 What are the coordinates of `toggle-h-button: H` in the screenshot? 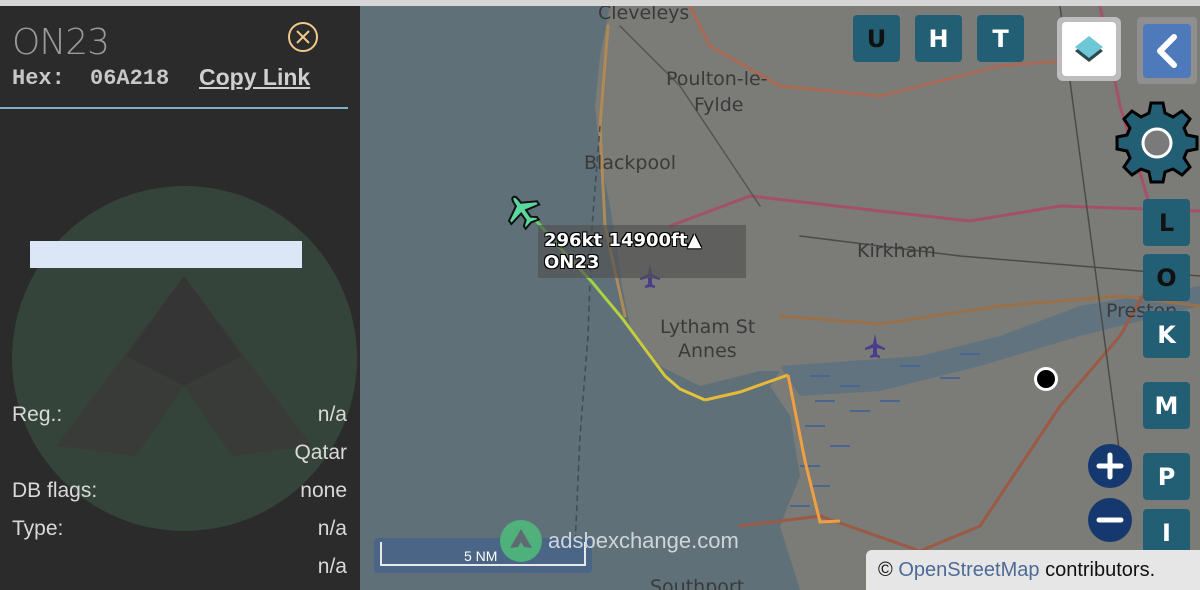 It's located at (938, 38).